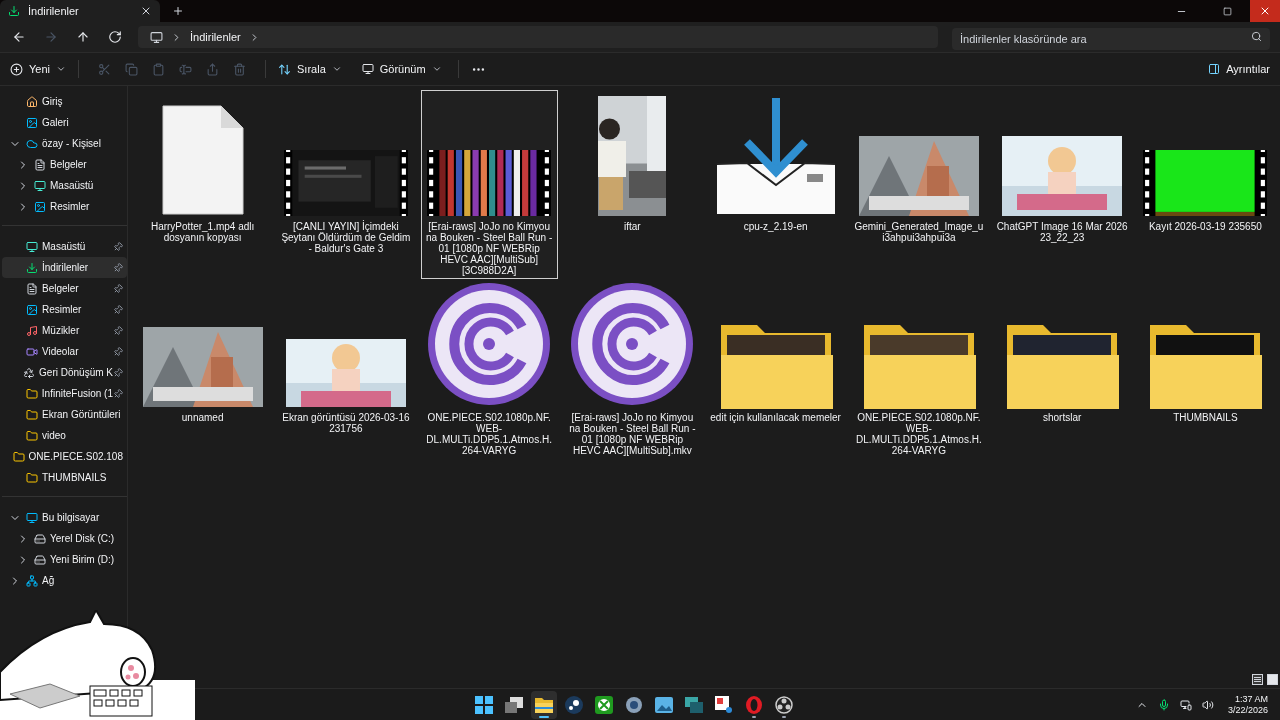  I want to click on sidebar-item: Ekran Görüntüleri, so click(64, 414).